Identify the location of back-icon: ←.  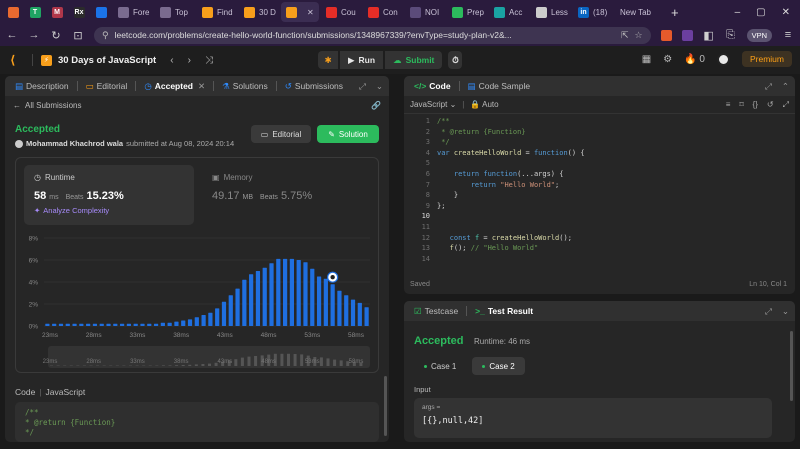
(12, 35).